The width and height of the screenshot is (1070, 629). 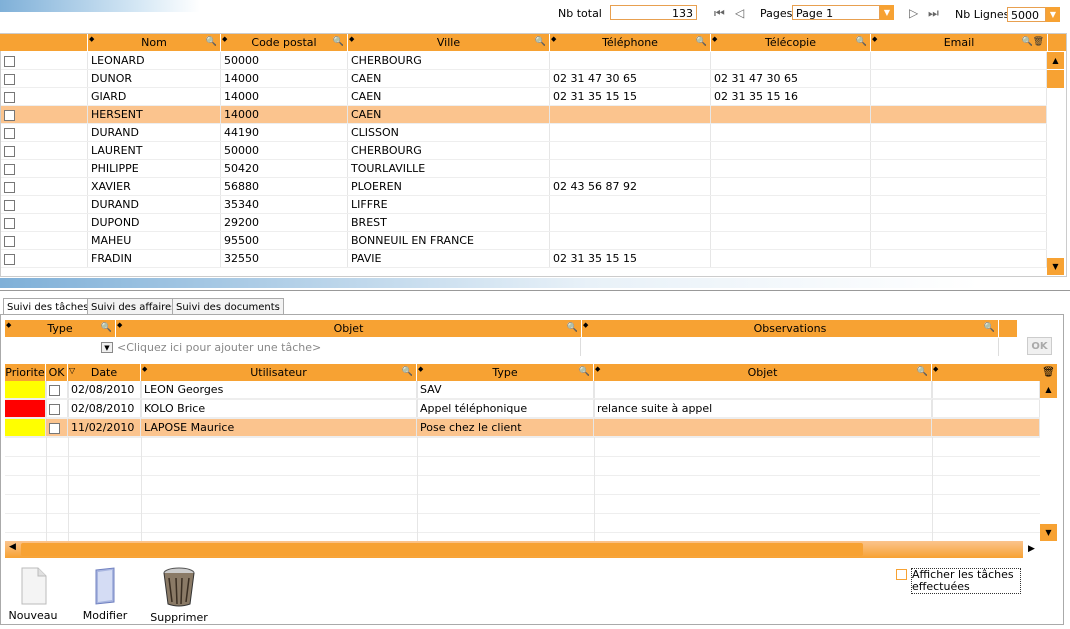 What do you see at coordinates (284, 42) in the screenshot?
I see `column-header-code-postal: ◆ Code postal 🔍` at bounding box center [284, 42].